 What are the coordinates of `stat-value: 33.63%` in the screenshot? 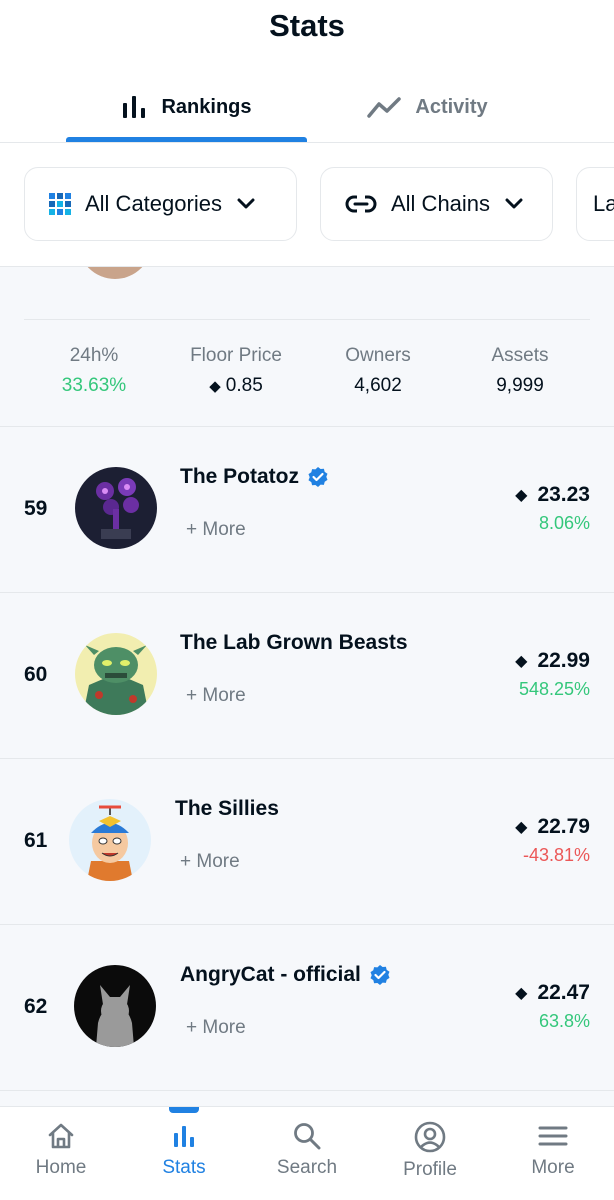 It's located at (94, 385).